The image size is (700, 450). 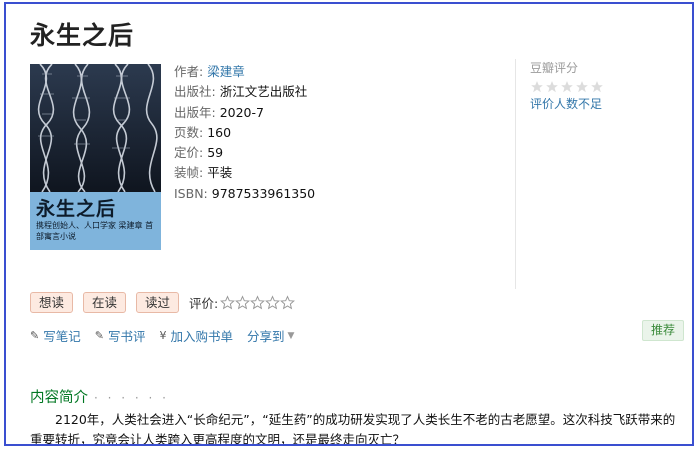 What do you see at coordinates (203, 173) in the screenshot?
I see `info-binding: 装帧: 平装` at bounding box center [203, 173].